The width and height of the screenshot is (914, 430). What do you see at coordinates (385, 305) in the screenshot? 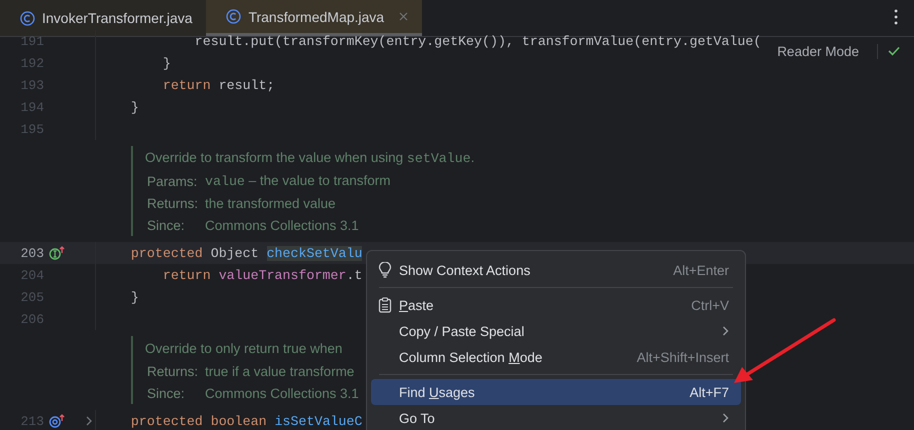
I see `clipboard-icon` at bounding box center [385, 305].